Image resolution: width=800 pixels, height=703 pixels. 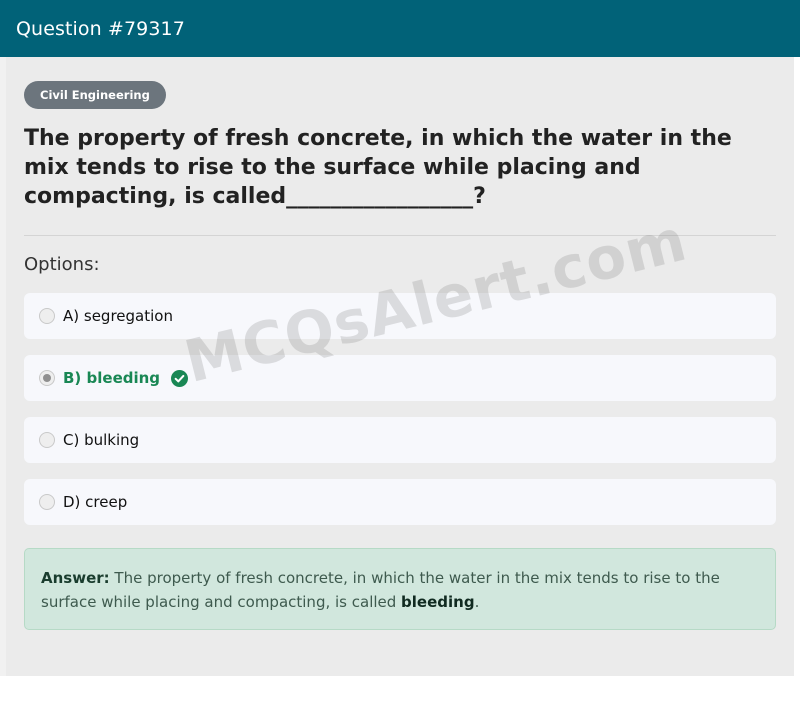 What do you see at coordinates (400, 378) in the screenshot?
I see `option-b: B) bleeding` at bounding box center [400, 378].